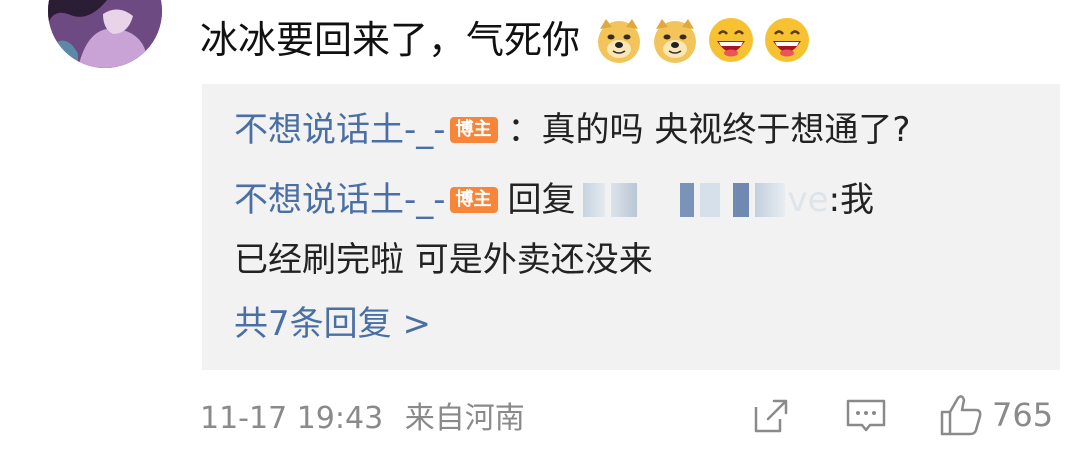  I want to click on comment-text: 冰冰要回来了，气死你, so click(390, 40).